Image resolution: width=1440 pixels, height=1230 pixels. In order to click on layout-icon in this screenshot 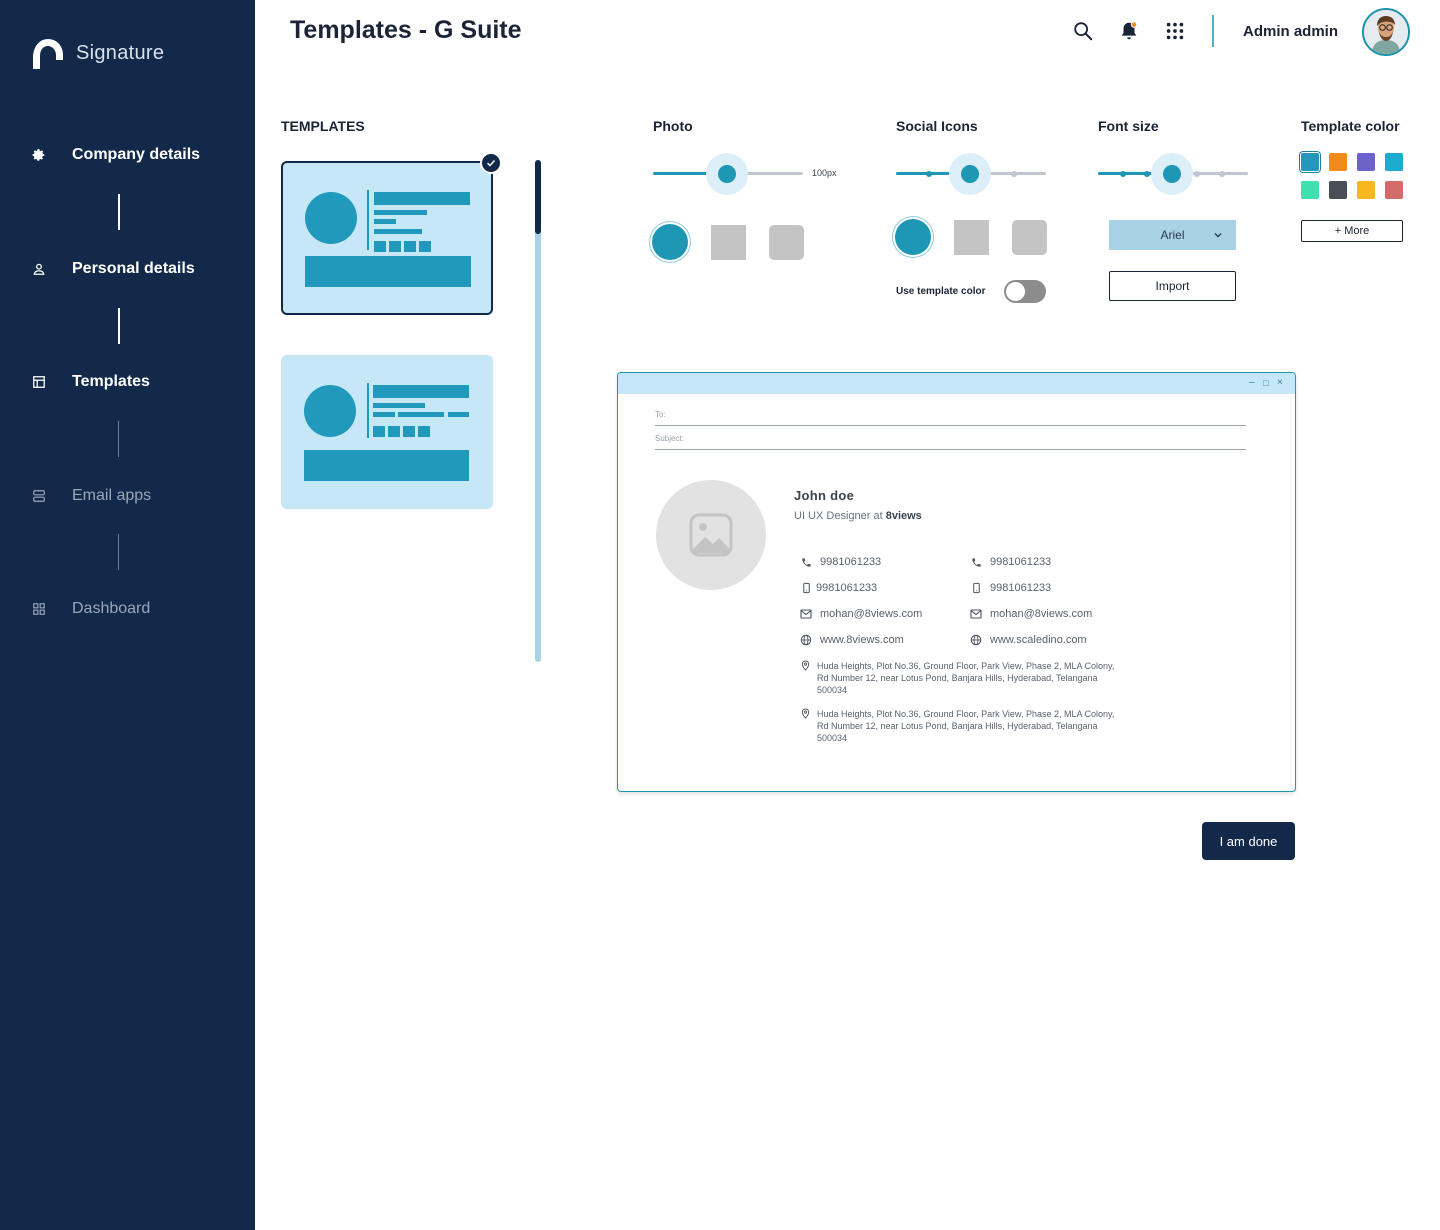, I will do `click(39, 382)`.